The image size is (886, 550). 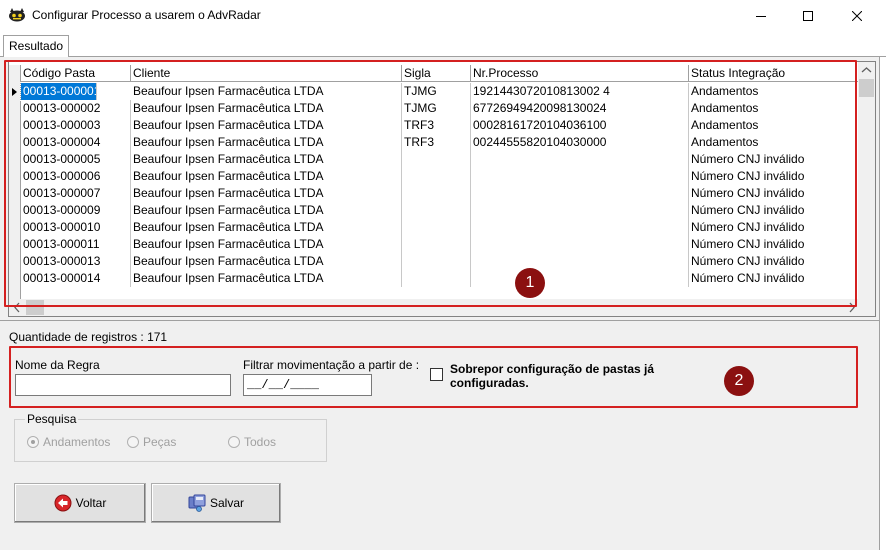 What do you see at coordinates (17, 15) in the screenshot?
I see `advradar-cat-icon` at bounding box center [17, 15].